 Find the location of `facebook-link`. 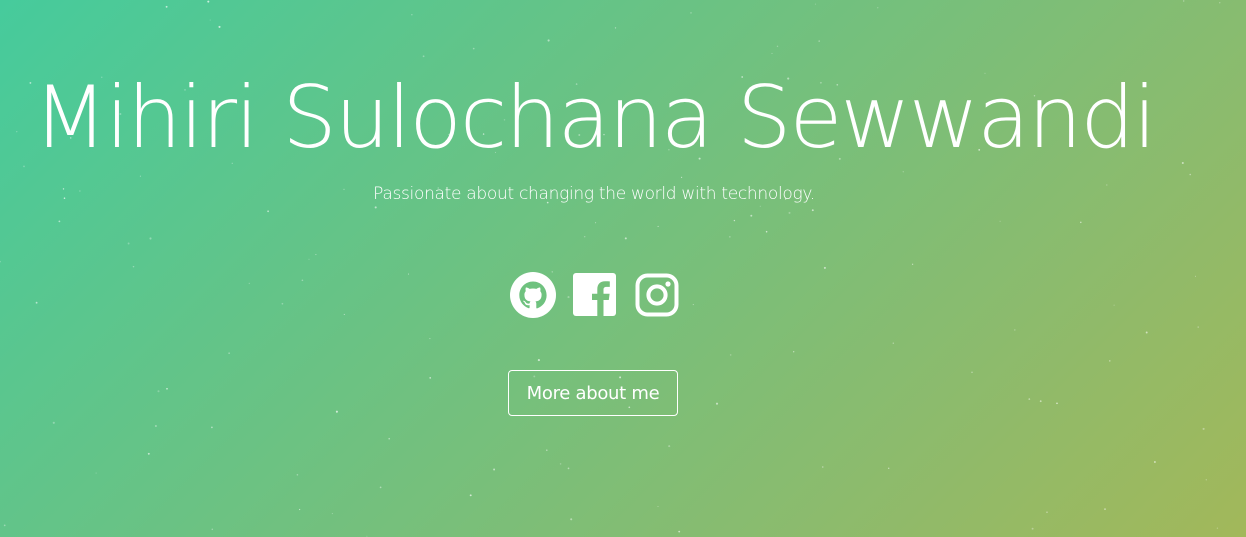

facebook-link is located at coordinates (595, 295).